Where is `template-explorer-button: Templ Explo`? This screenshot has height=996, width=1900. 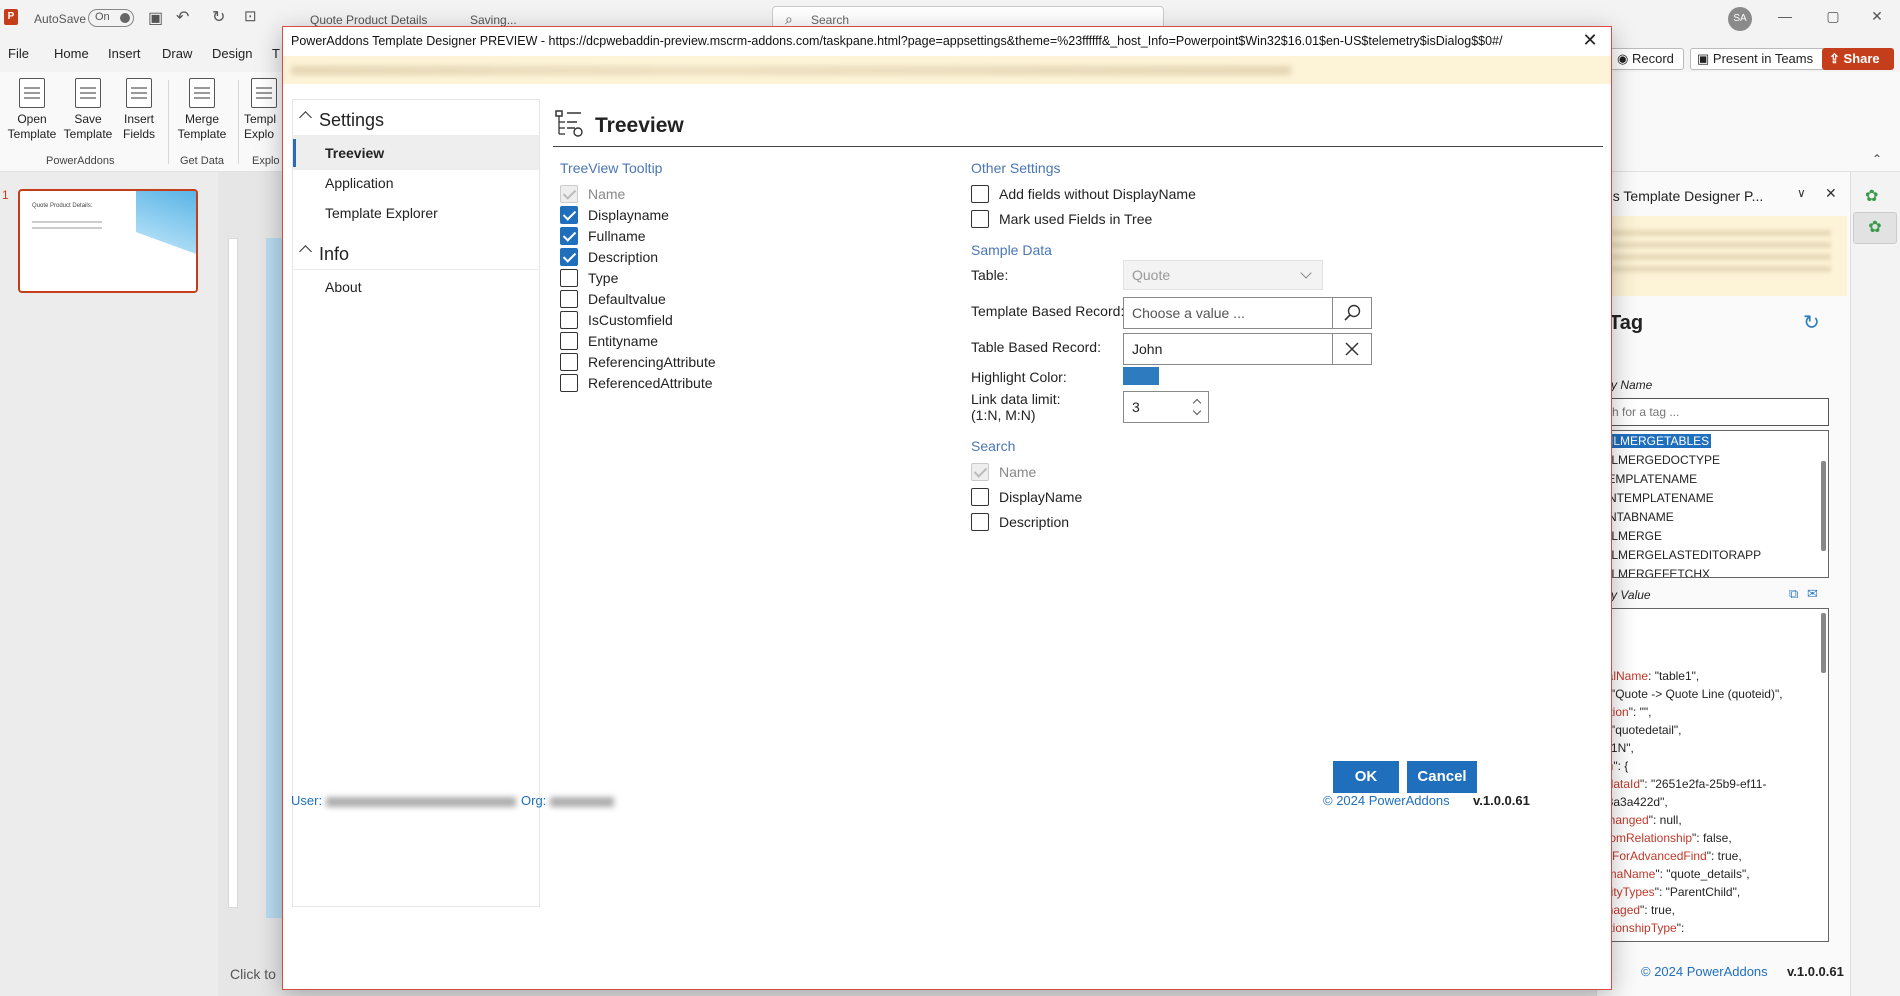 template-explorer-button: Templ Explo is located at coordinates (264, 110).